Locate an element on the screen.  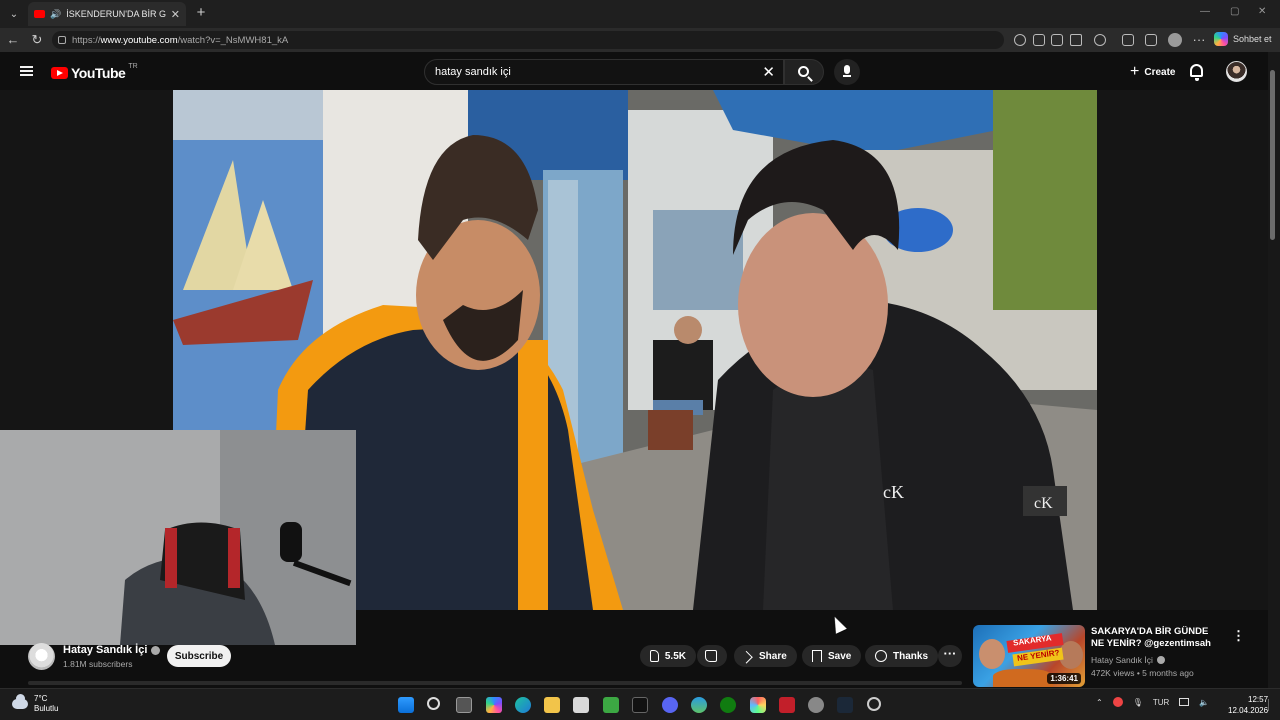
subscribe-button: Subscribe is located at coordinates (199, 656).